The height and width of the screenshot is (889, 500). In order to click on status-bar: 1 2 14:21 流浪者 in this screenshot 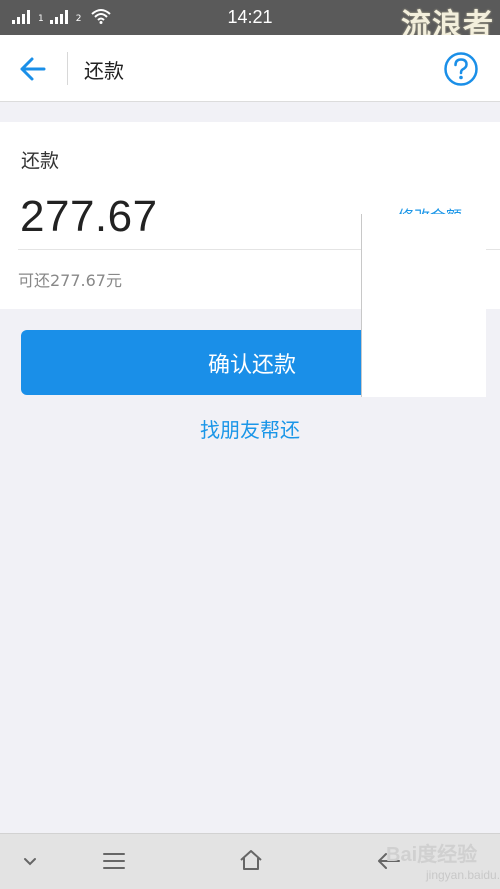, I will do `click(250, 21)`.